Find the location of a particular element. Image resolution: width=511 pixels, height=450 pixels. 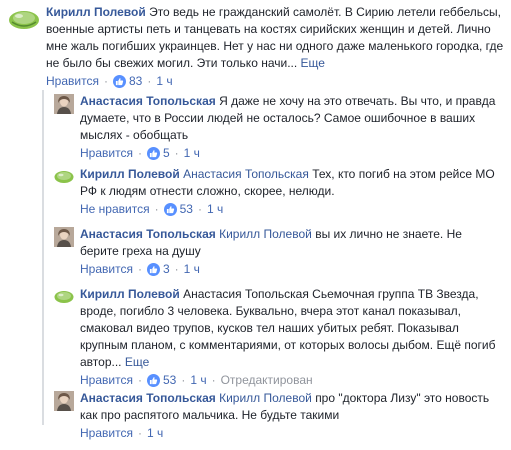

comment-actions: Нравится · 5 · 1 ч is located at coordinates (292, 153).